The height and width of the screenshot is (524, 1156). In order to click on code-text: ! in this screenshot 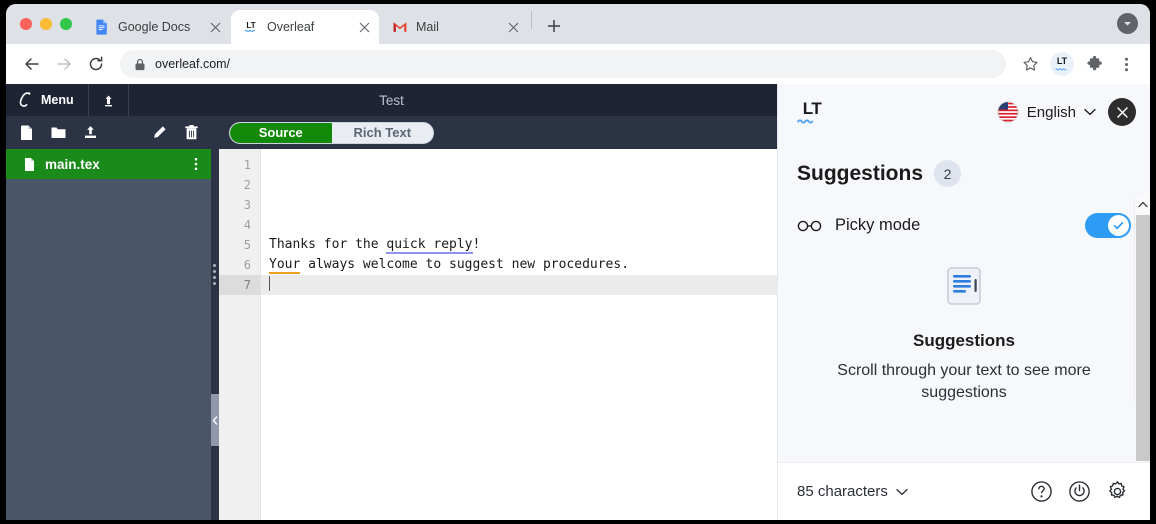, I will do `click(476, 244)`.